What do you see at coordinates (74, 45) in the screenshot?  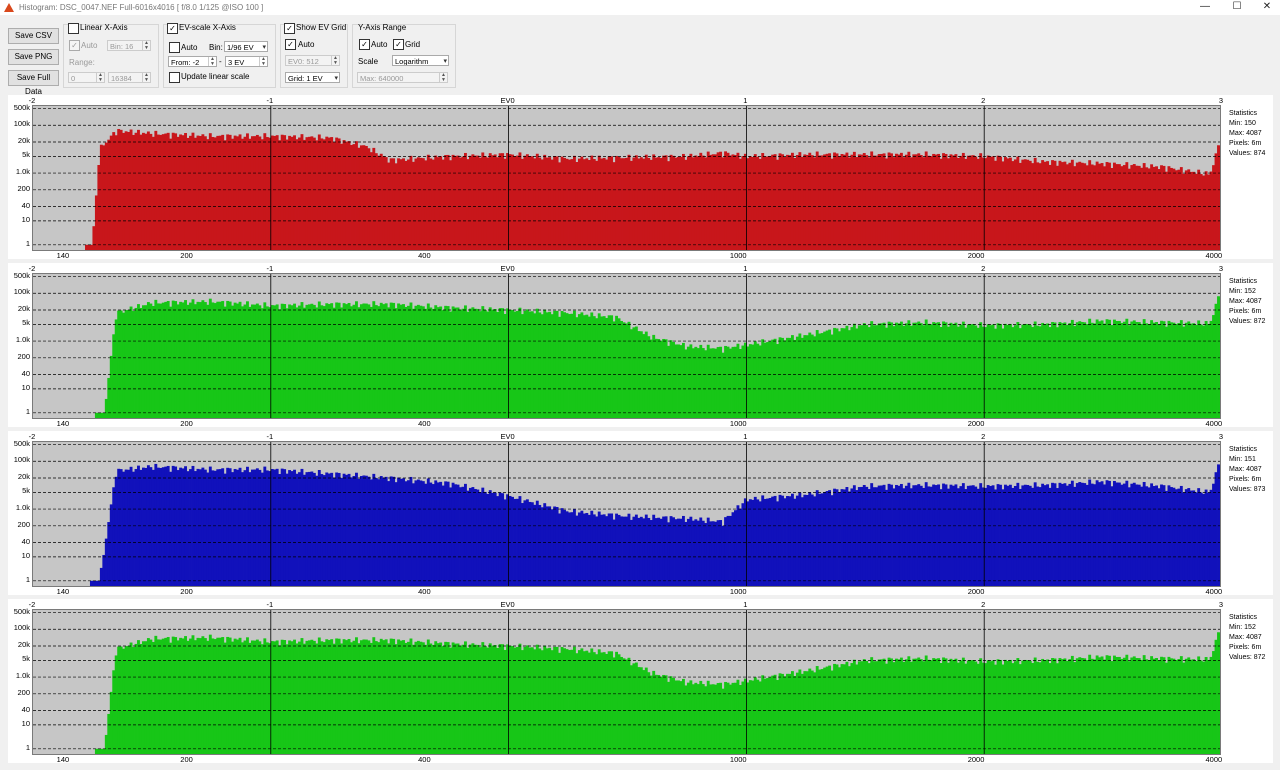 I see `linear-auto-checkbox: ✓` at bounding box center [74, 45].